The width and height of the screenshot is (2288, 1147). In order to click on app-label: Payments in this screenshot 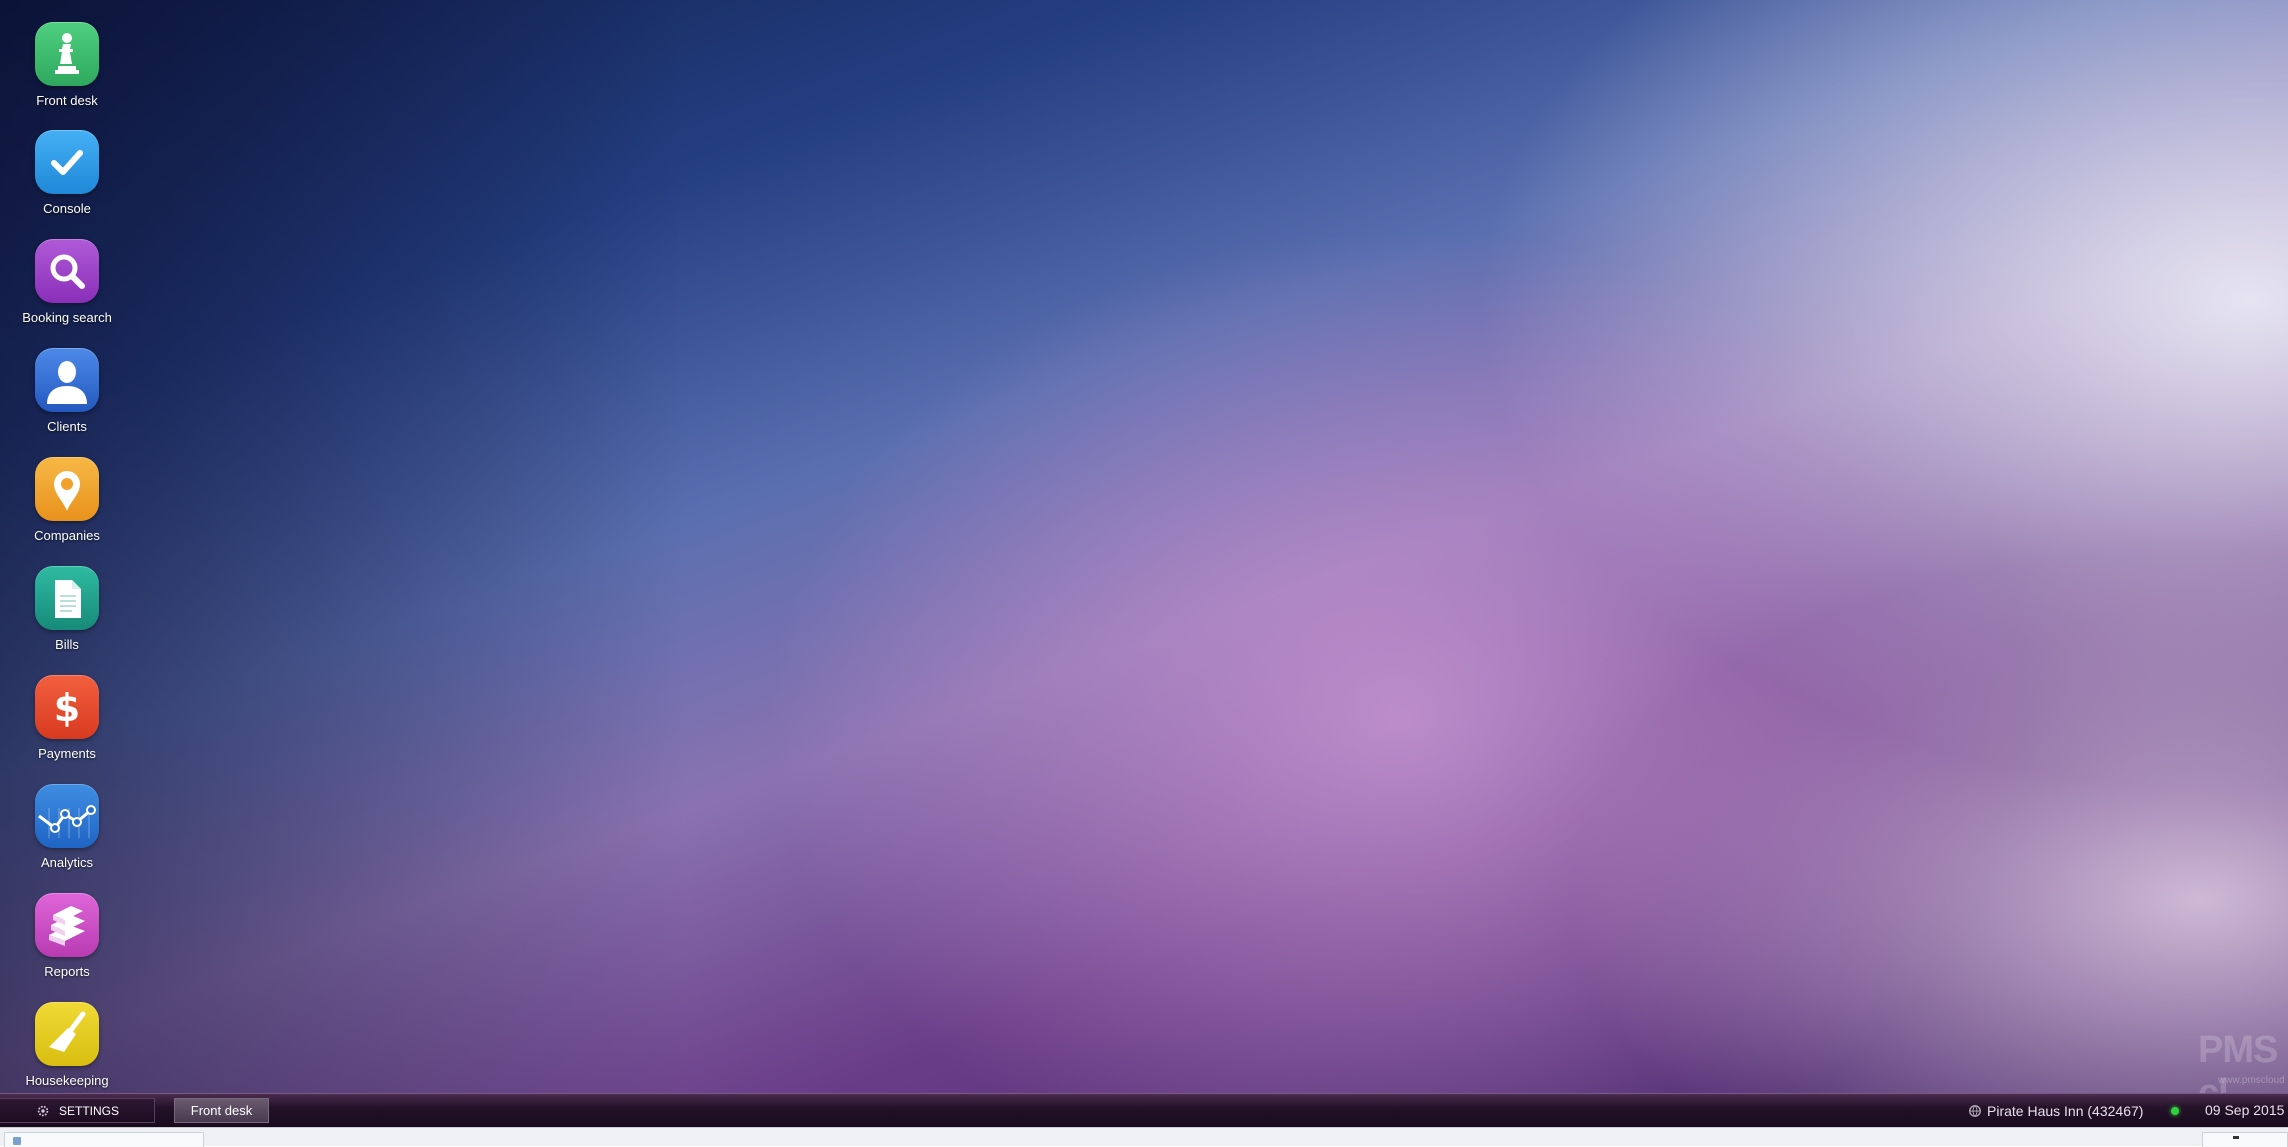, I will do `click(67, 753)`.